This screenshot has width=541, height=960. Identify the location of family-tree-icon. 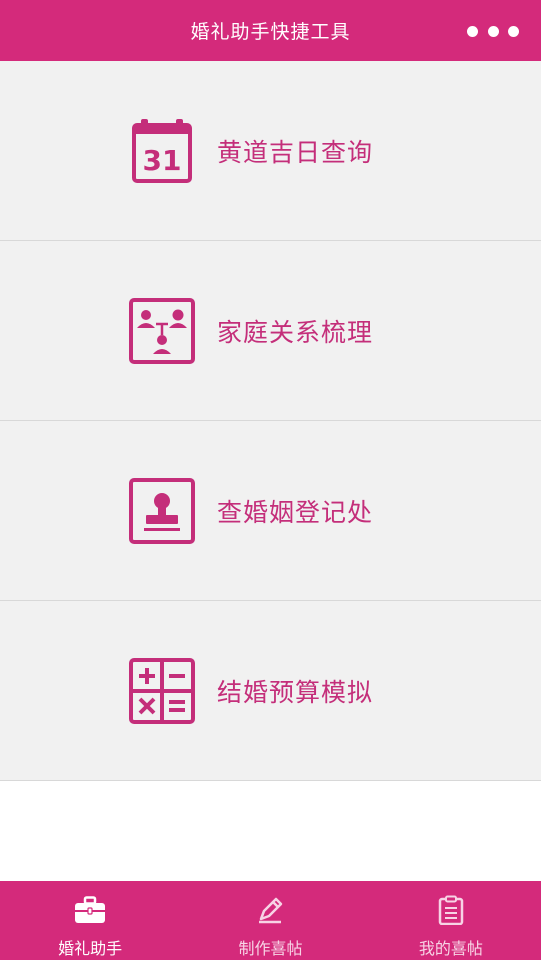
(162, 331).